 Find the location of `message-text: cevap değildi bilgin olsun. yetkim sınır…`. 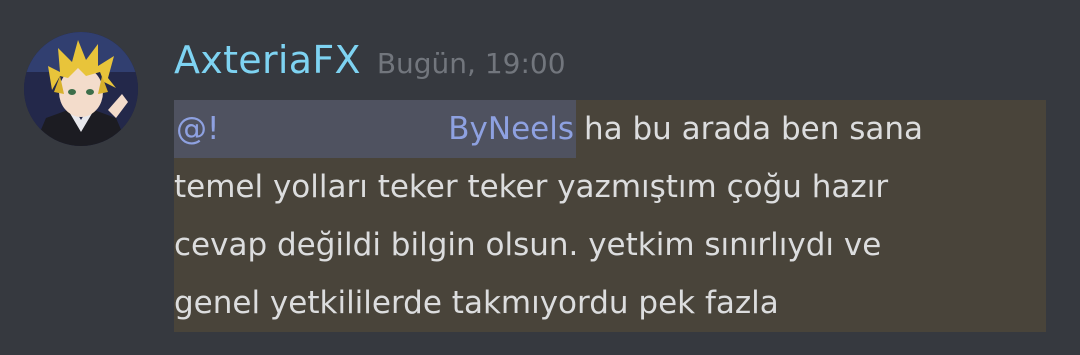

message-text: cevap değildi bilgin olsun. yetkim sınır… is located at coordinates (528, 245).